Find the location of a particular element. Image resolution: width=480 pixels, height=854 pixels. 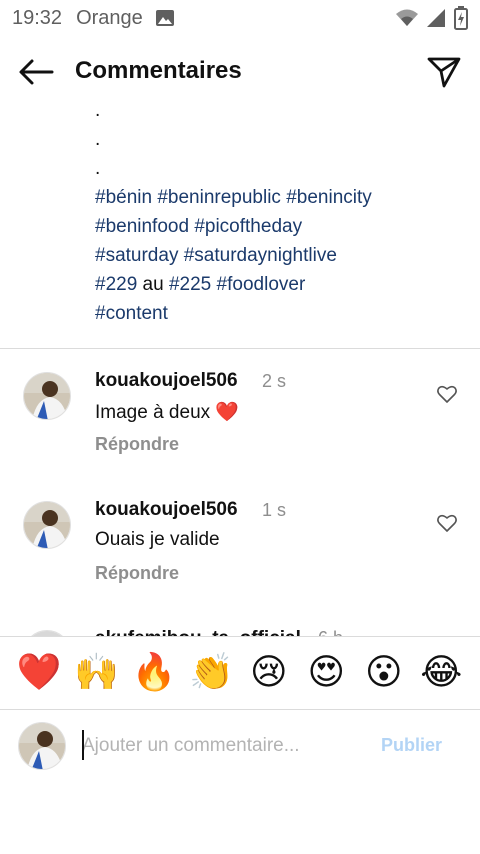

emoji-crying: 😢 is located at coordinates (269, 673).